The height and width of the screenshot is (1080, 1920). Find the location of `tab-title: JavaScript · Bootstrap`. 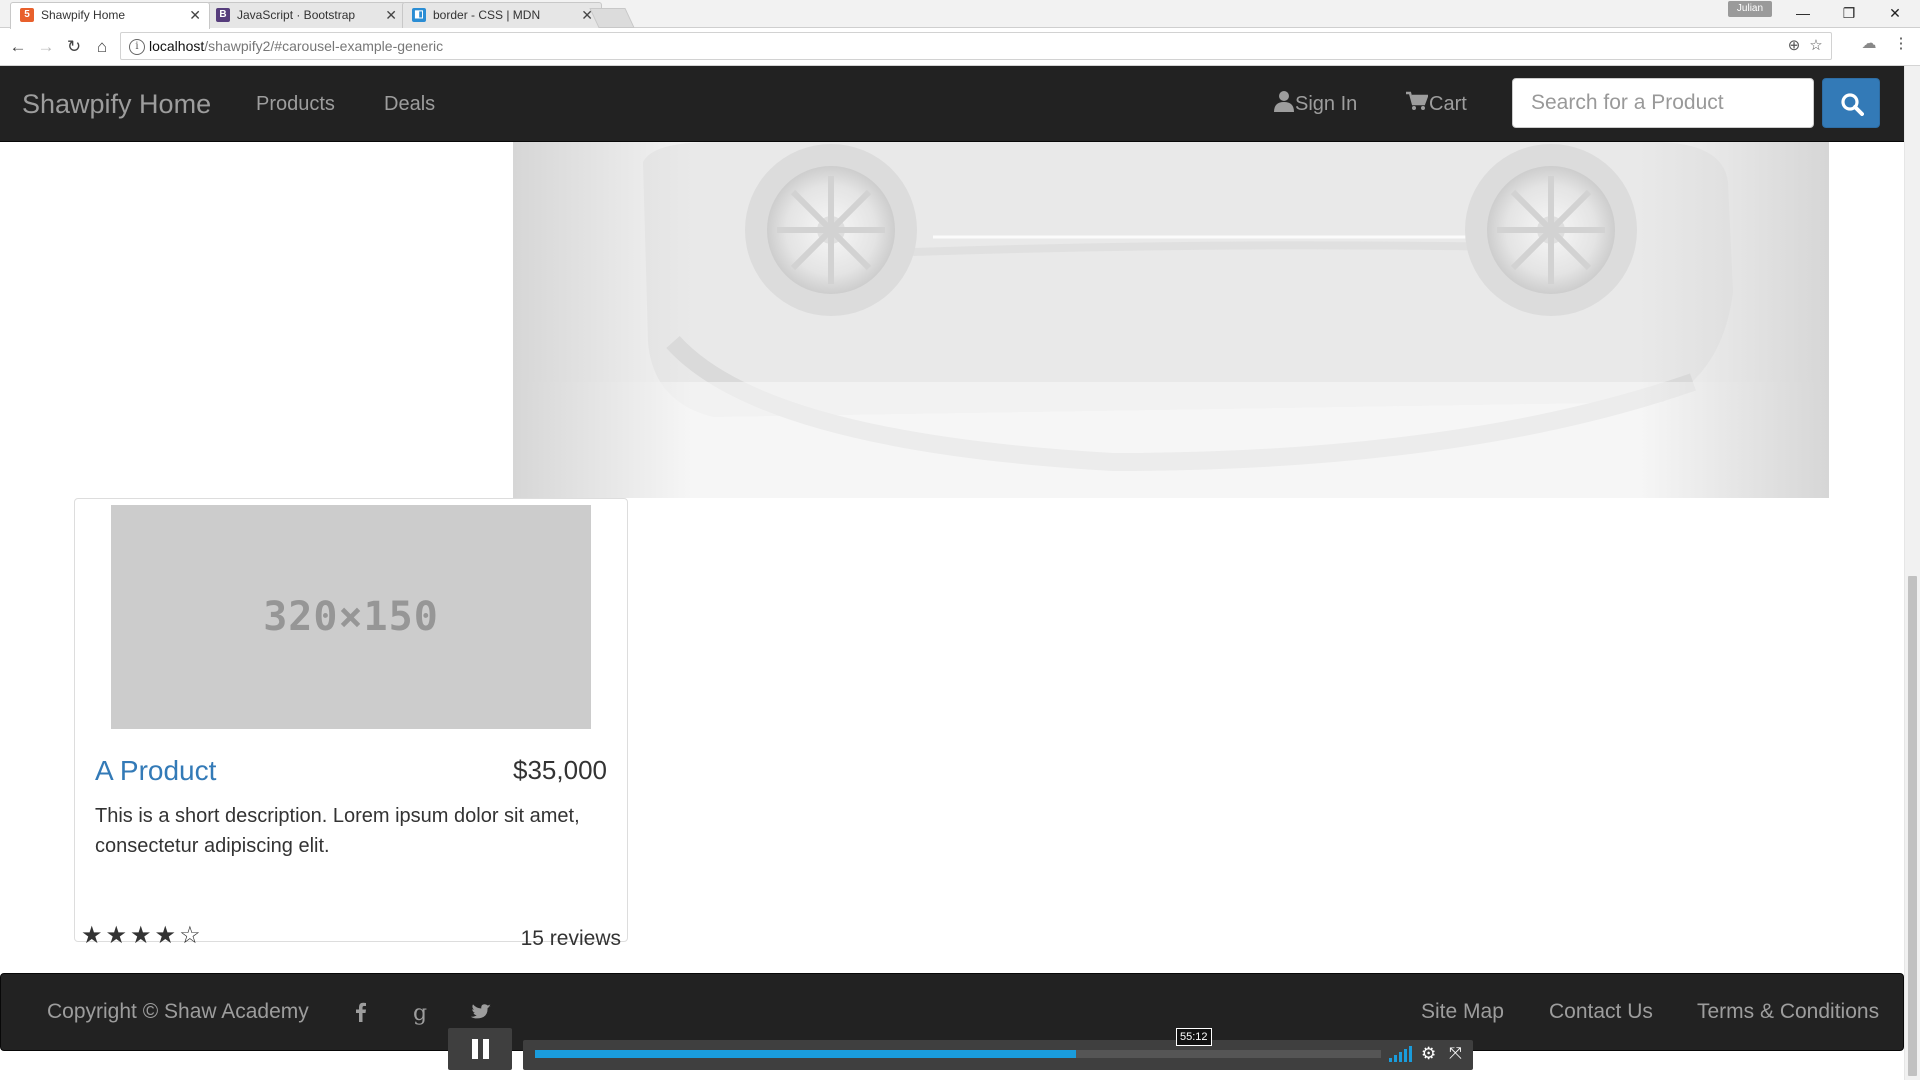

tab-title: JavaScript · Bootstrap is located at coordinates (296, 15).